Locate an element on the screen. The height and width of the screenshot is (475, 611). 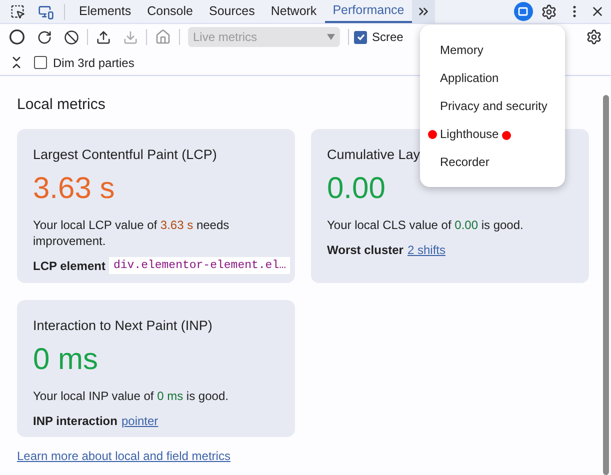
scrollbar is located at coordinates (606, 285).